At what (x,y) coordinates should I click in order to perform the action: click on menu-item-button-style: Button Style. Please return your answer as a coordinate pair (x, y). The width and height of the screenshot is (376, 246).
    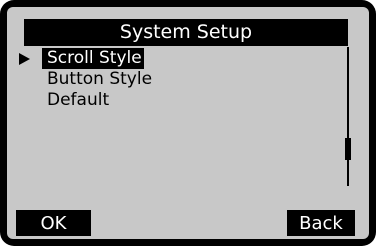
    Looking at the image, I should click on (175, 79).